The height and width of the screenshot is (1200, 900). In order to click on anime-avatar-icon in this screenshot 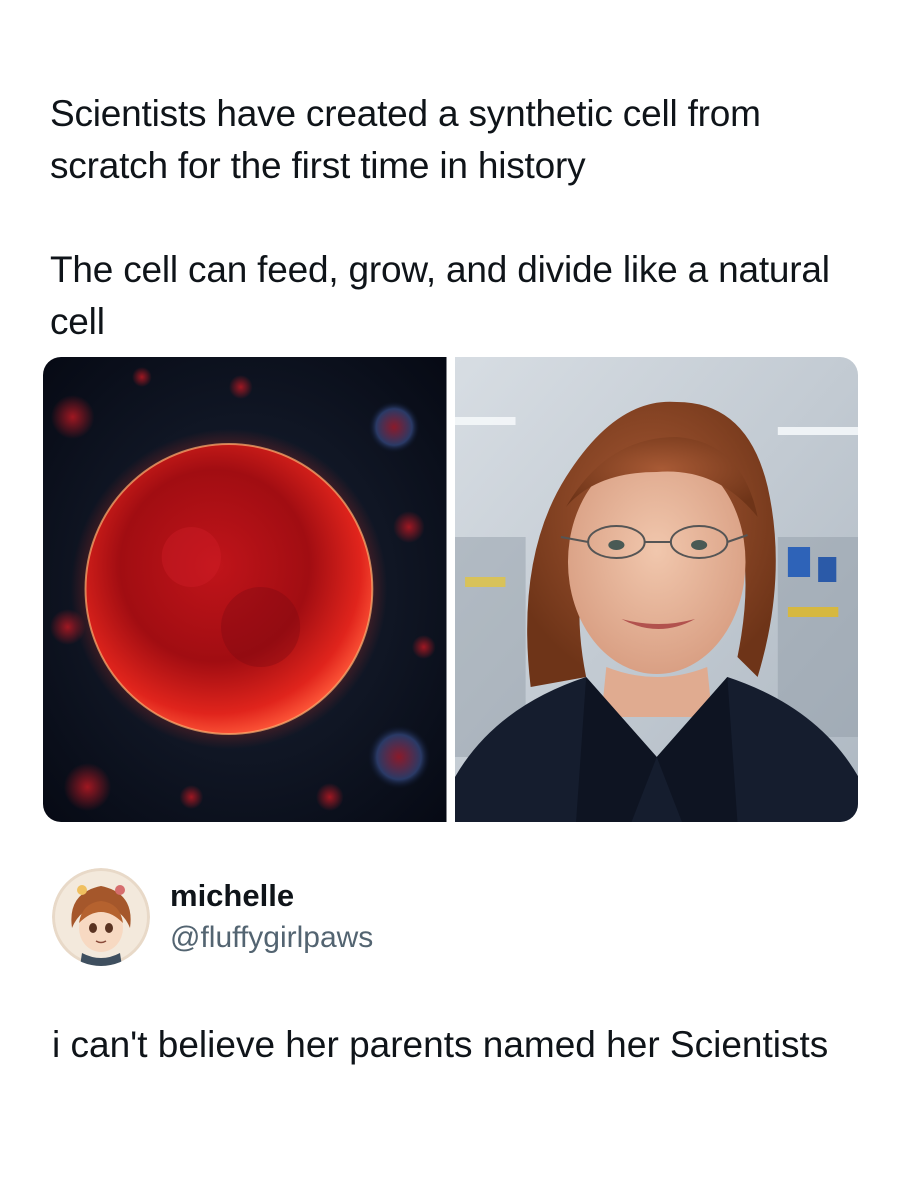, I will do `click(101, 917)`.